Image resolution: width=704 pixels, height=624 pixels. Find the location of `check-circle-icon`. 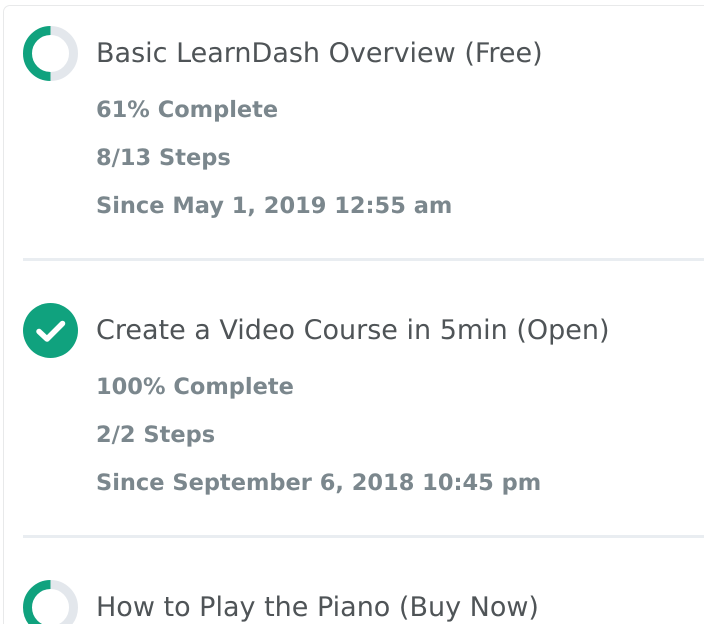

check-circle-icon is located at coordinates (50, 330).